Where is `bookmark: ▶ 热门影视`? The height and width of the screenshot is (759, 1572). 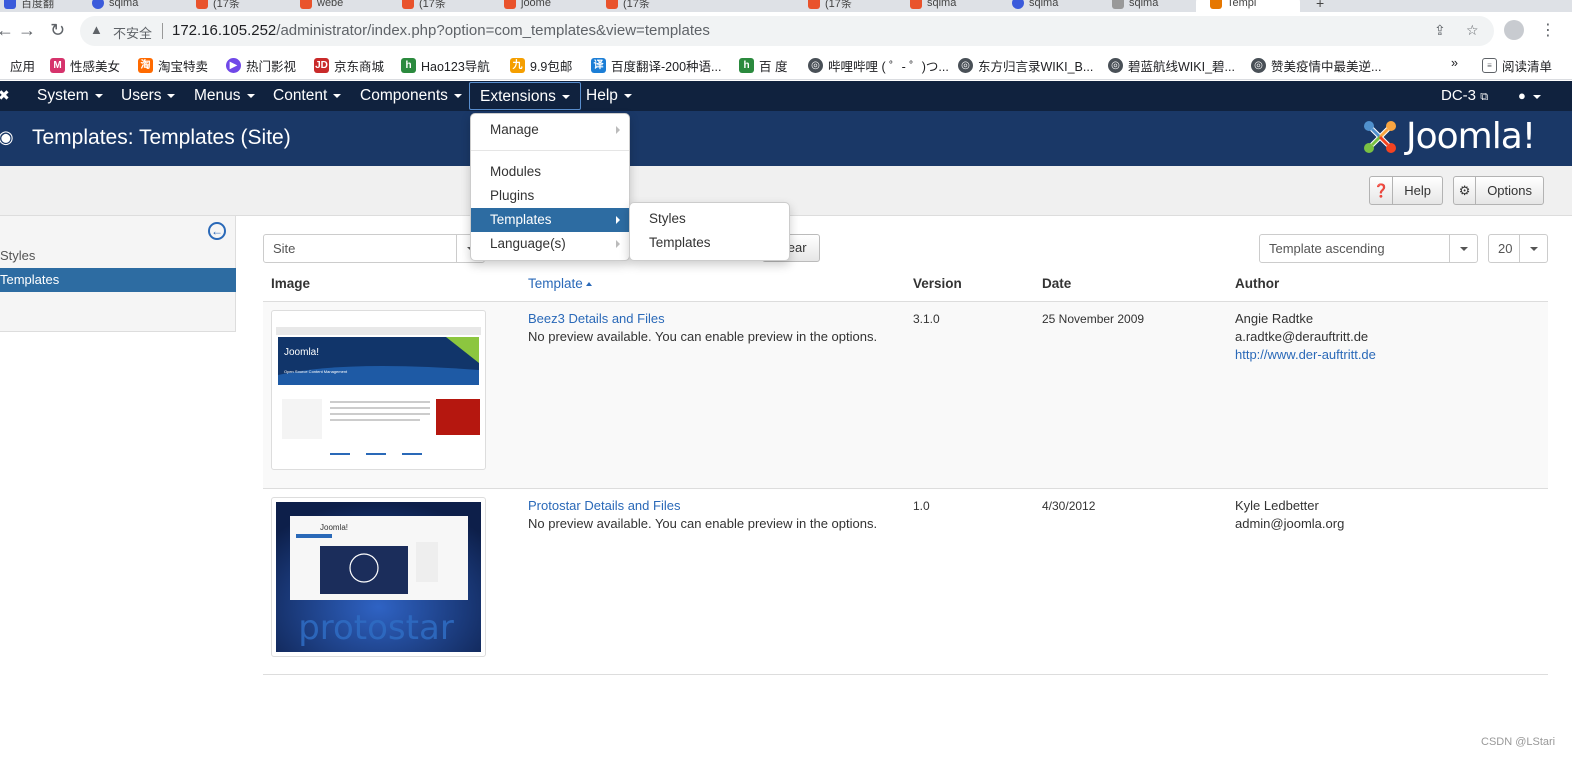 bookmark: ▶ 热门影视 is located at coordinates (261, 65).